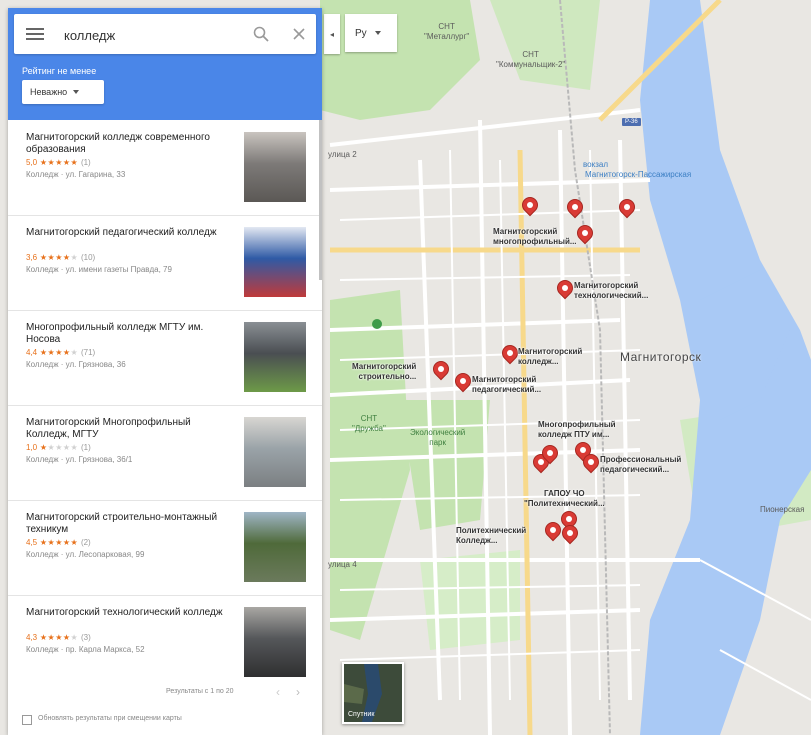 The width and height of the screenshot is (811, 735). What do you see at coordinates (373, 693) in the screenshot?
I see `satellite-toggle-button: Спутник` at bounding box center [373, 693].